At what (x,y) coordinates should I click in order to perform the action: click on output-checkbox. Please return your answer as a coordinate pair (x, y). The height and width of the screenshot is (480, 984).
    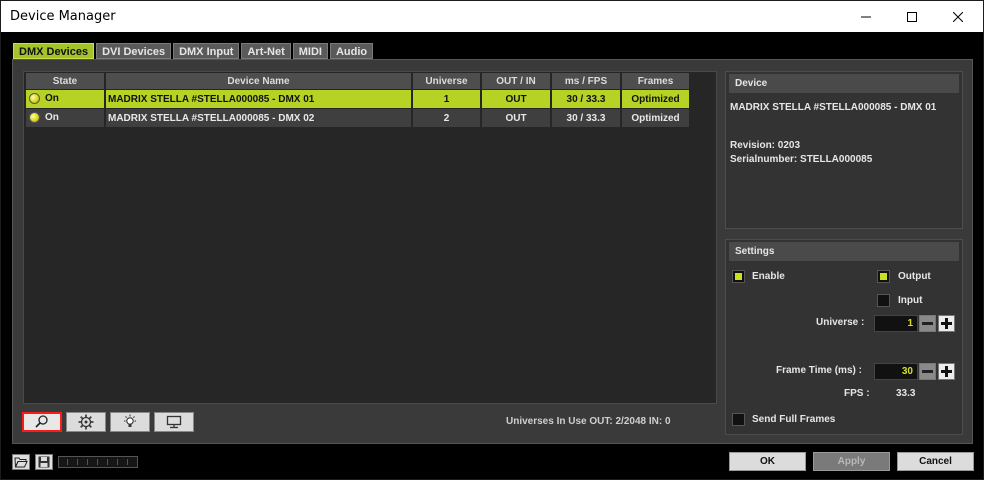
    Looking at the image, I should click on (883, 276).